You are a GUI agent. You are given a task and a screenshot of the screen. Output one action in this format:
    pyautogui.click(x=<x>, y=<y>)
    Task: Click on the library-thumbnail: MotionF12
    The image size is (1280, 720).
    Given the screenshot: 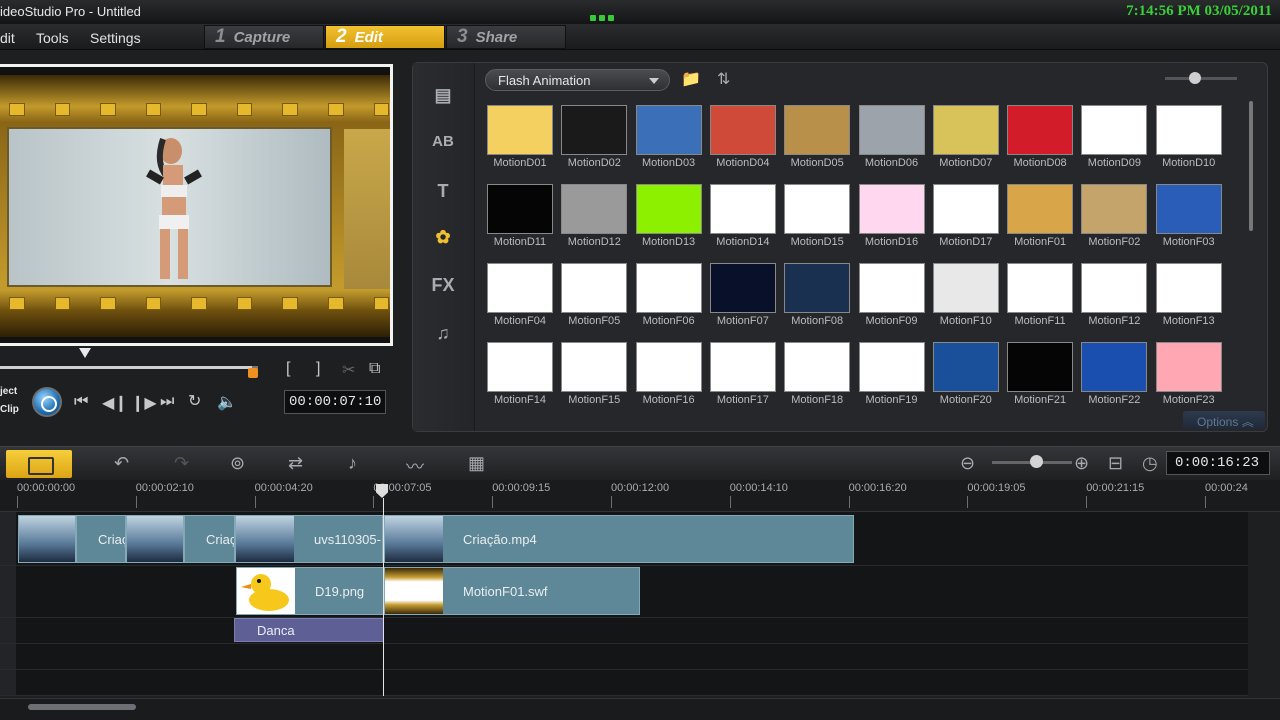 What is the action you would take?
    pyautogui.click(x=1114, y=295)
    